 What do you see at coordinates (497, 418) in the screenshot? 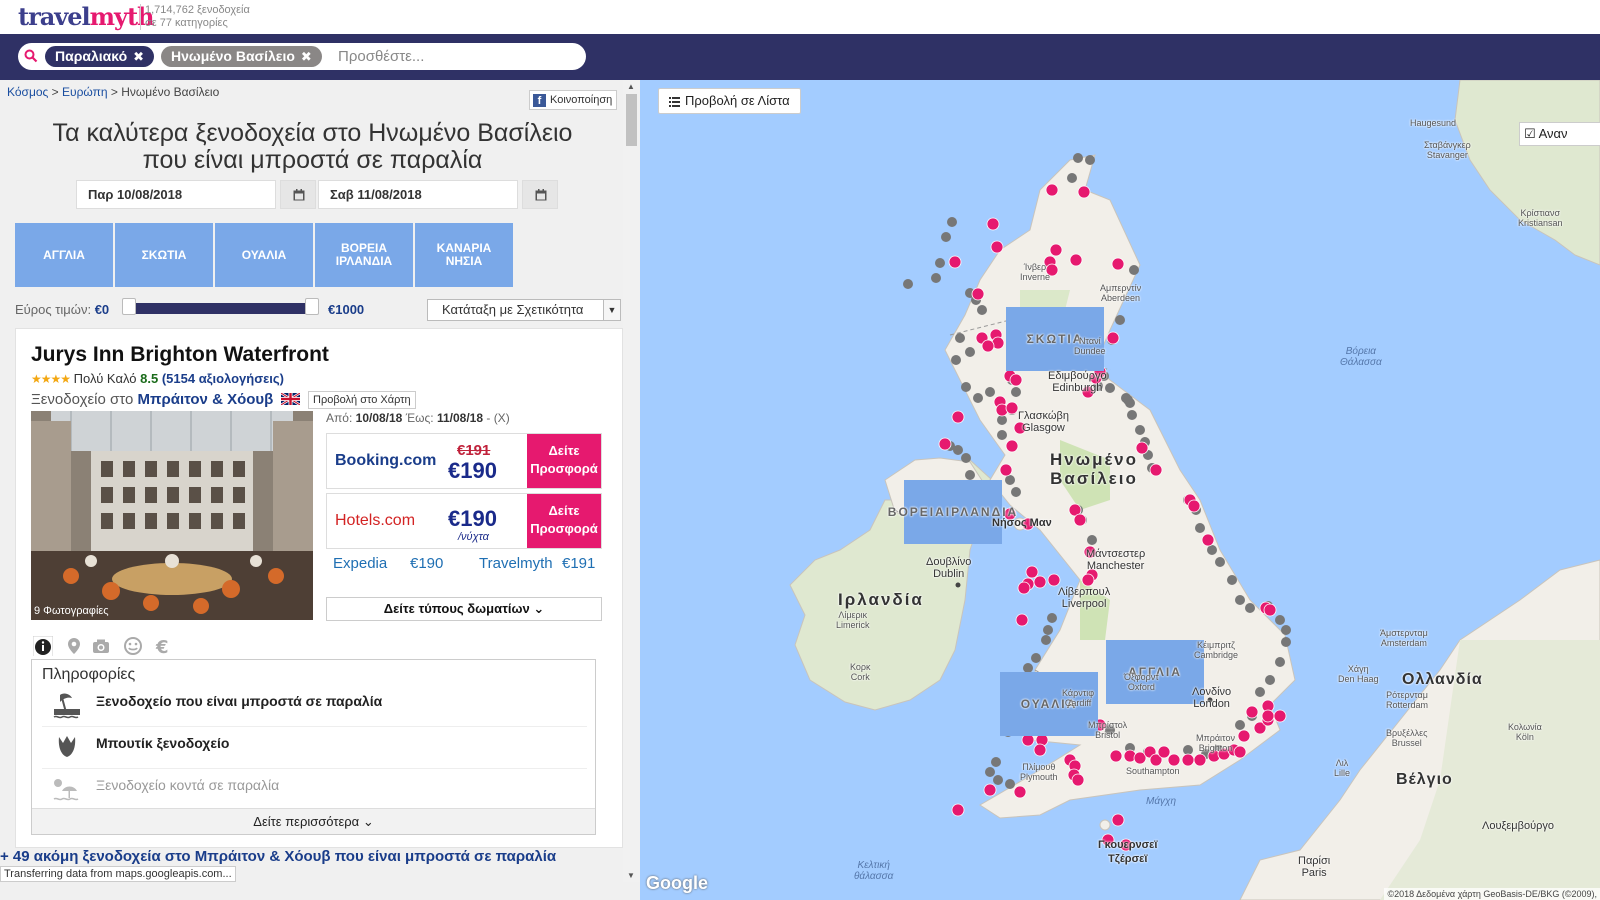
I see `clear-dates-link: - (X)` at bounding box center [497, 418].